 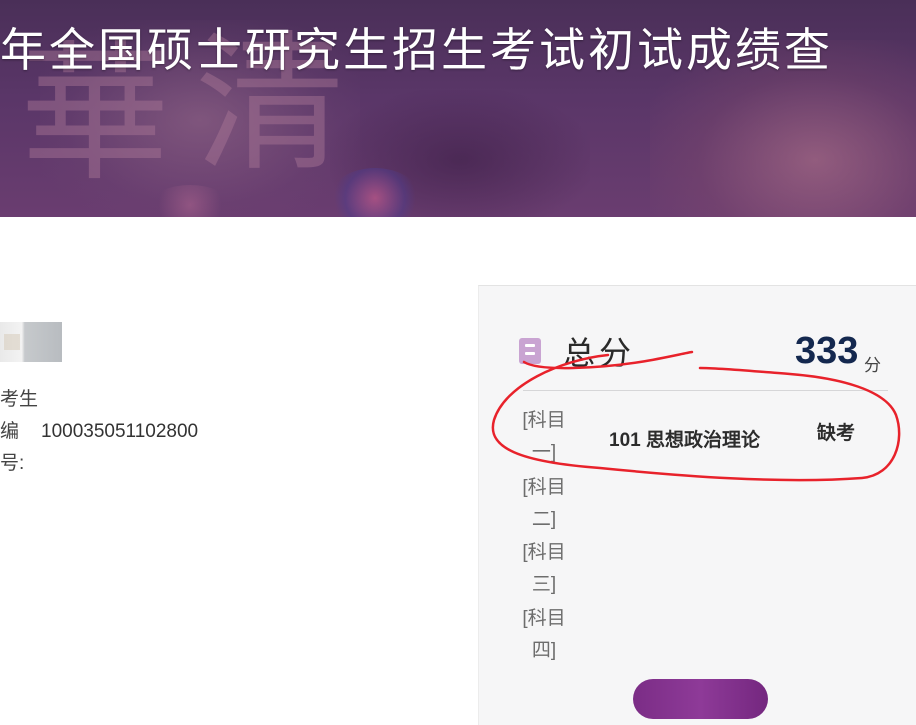 I want to click on subject-2-label: [科目二], so click(x=544, y=503).